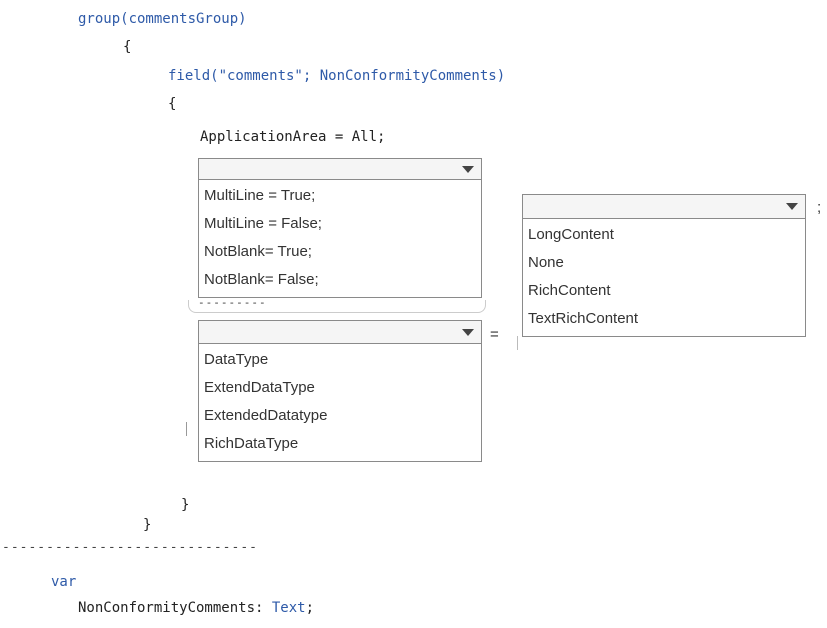  What do you see at coordinates (185, 505) in the screenshot?
I see `close-brace-inner: }` at bounding box center [185, 505].